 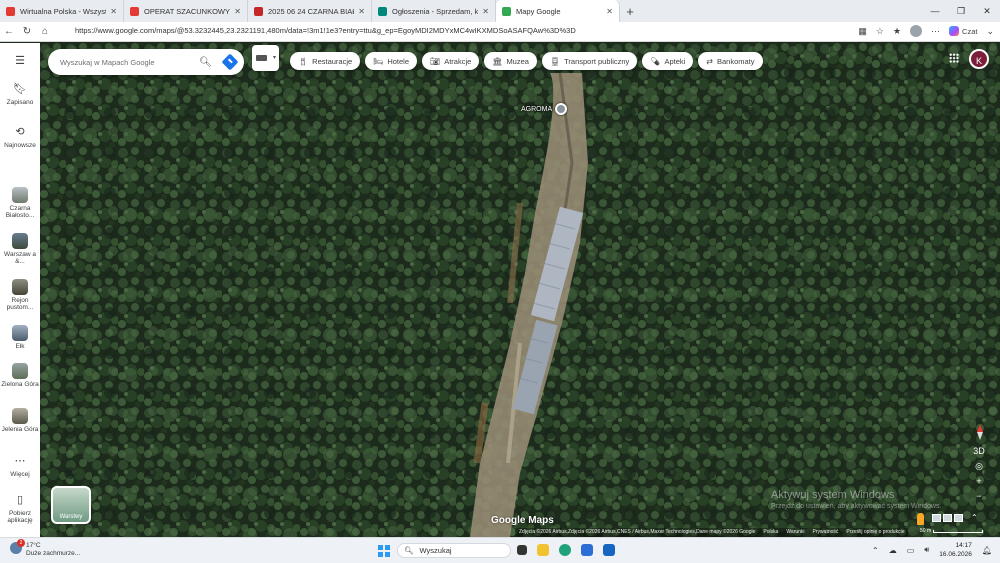 What do you see at coordinates (979, 451) in the screenshot?
I see `tilt-3d-button: 3D` at bounding box center [979, 451].